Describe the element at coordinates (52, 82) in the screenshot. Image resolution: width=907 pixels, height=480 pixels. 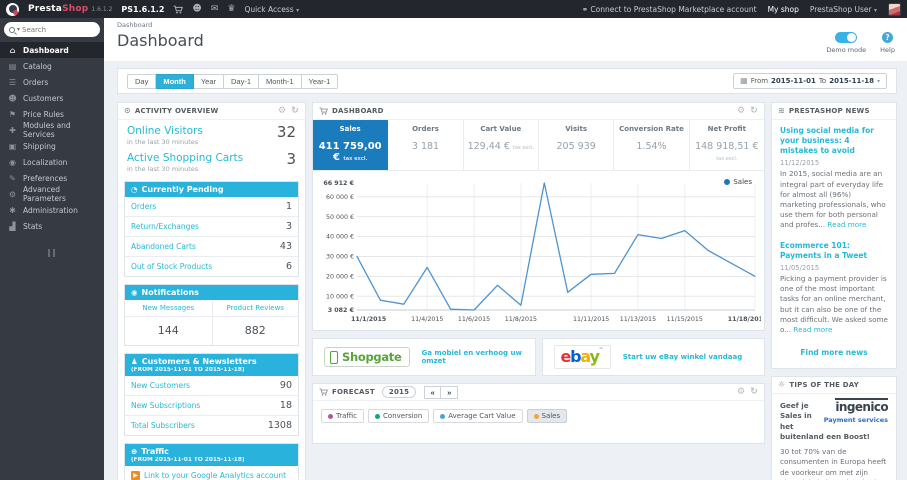
I see `sidebar-item-orders: ☰ Orders` at that location.